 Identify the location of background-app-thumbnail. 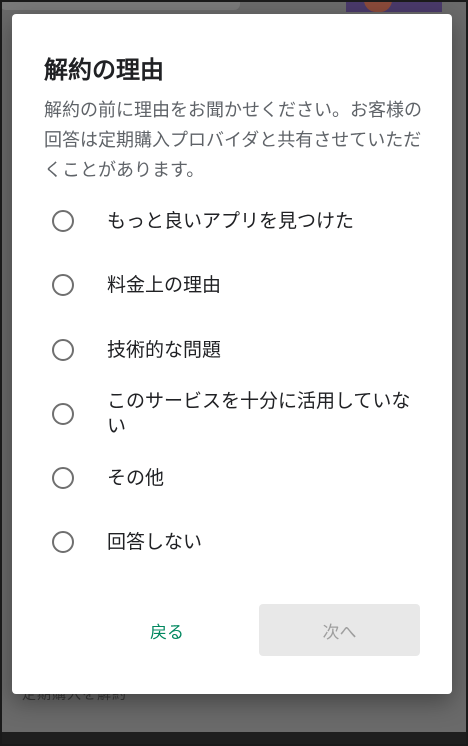
(394, 6).